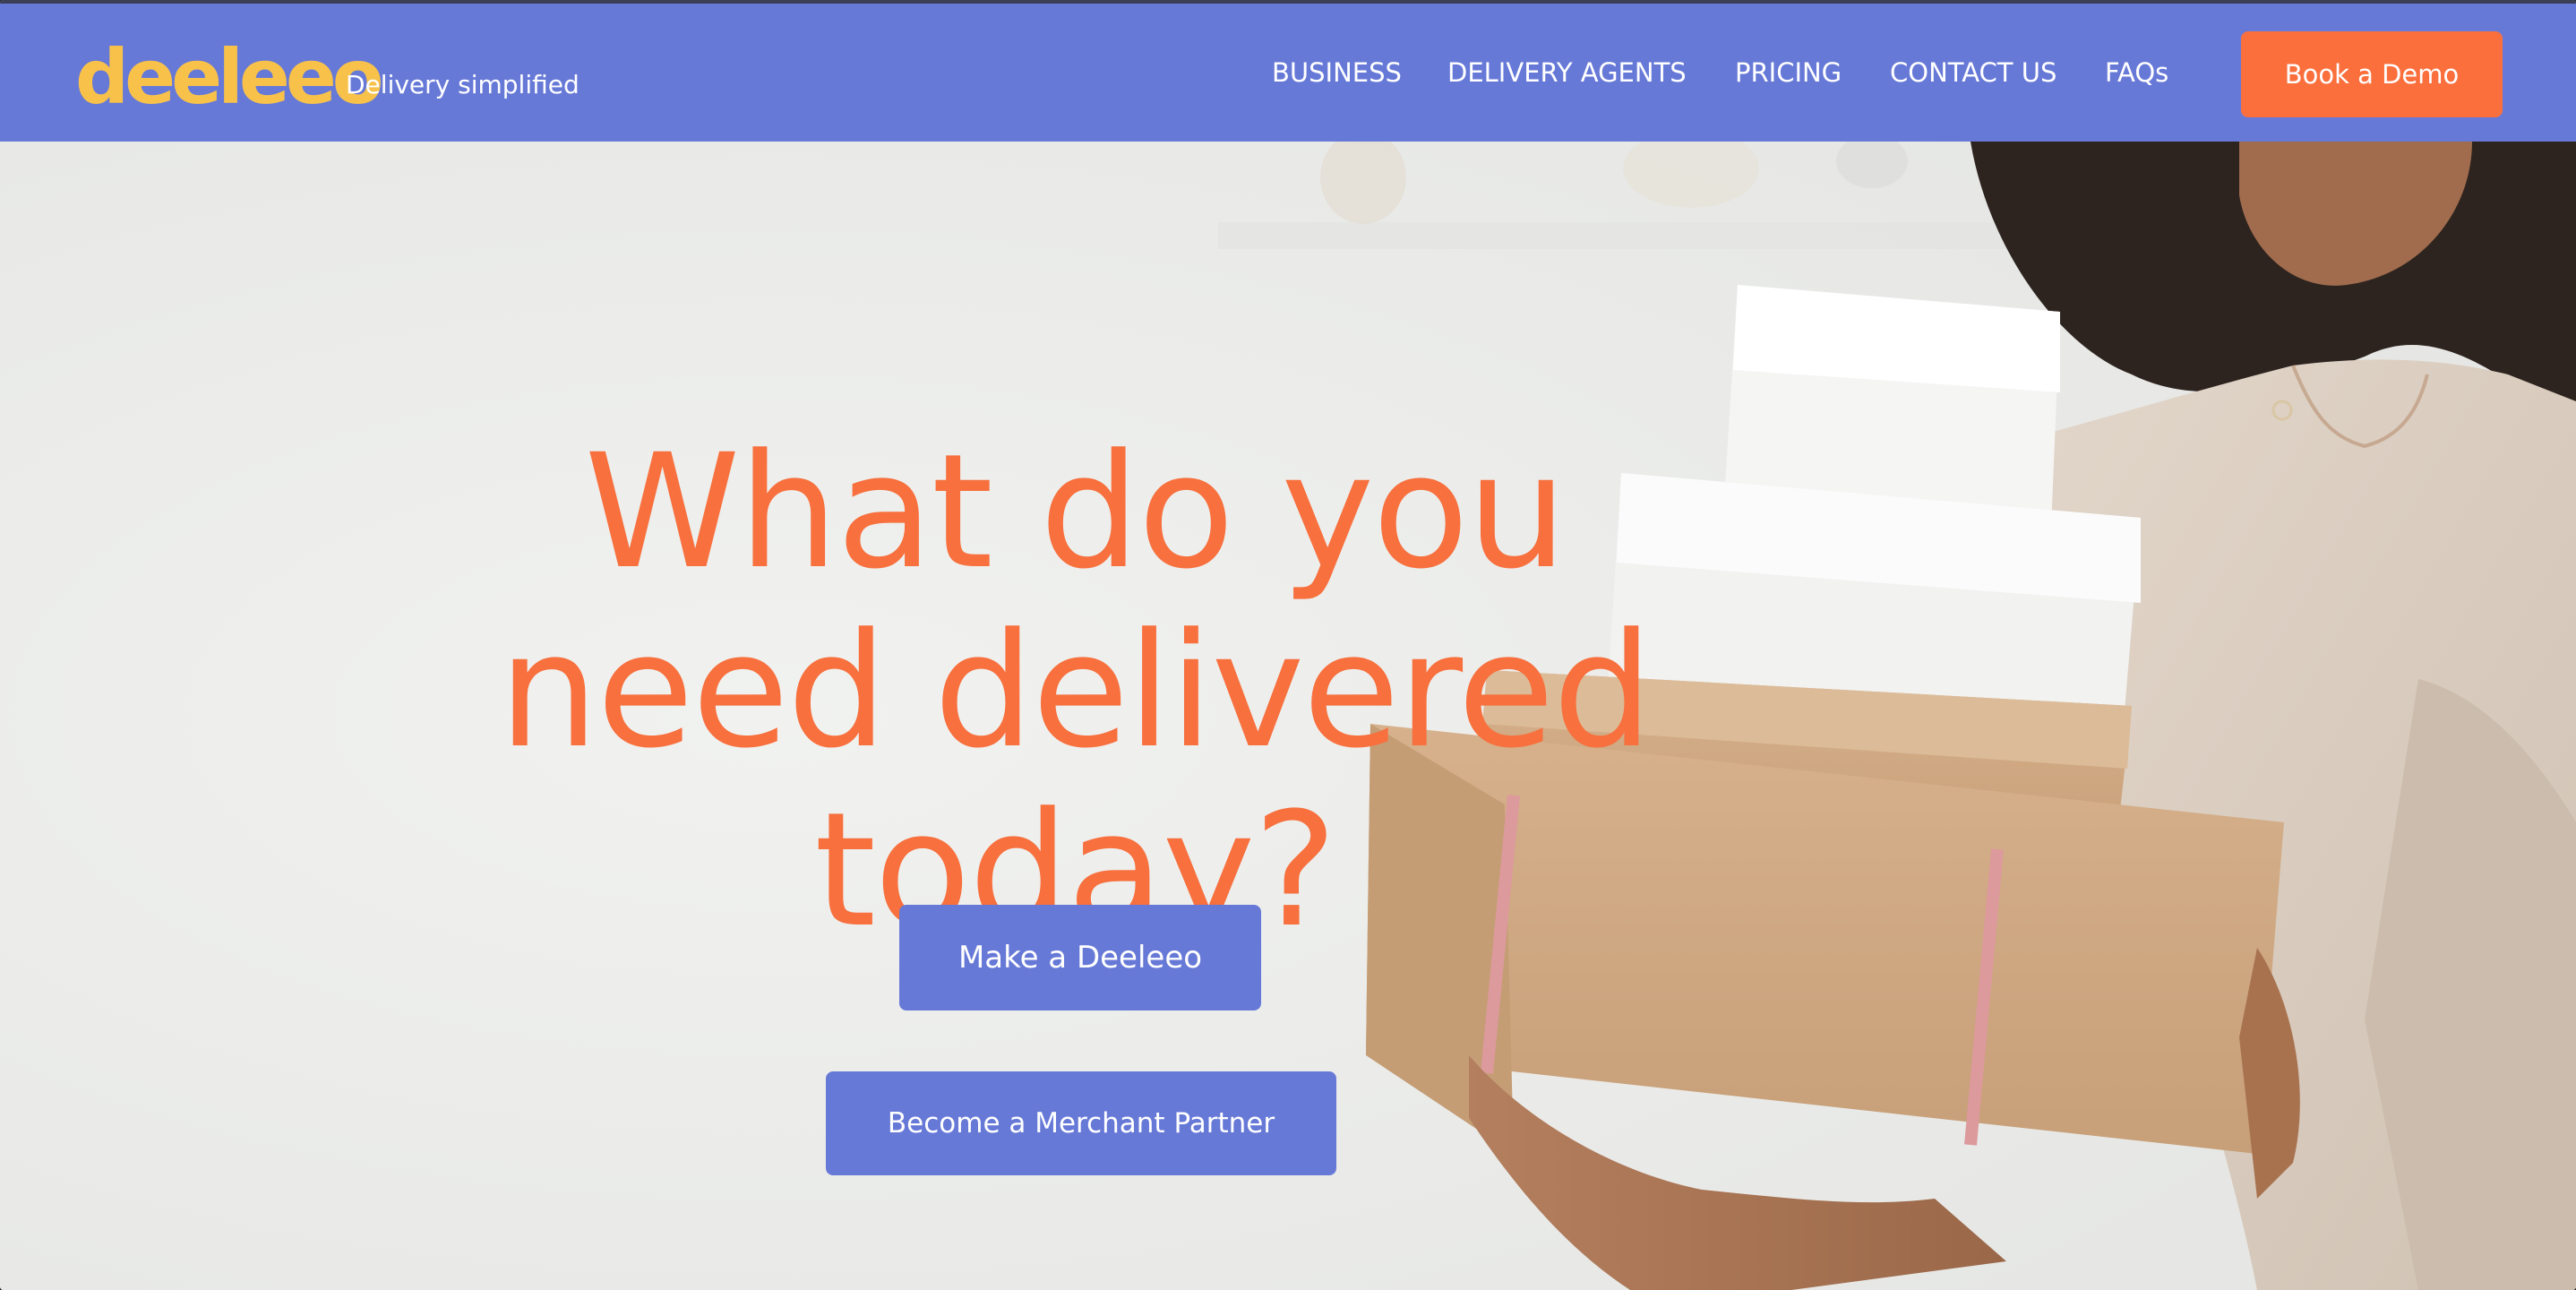 The height and width of the screenshot is (1290, 2576). I want to click on tagline: Delivery simplified, so click(463, 84).